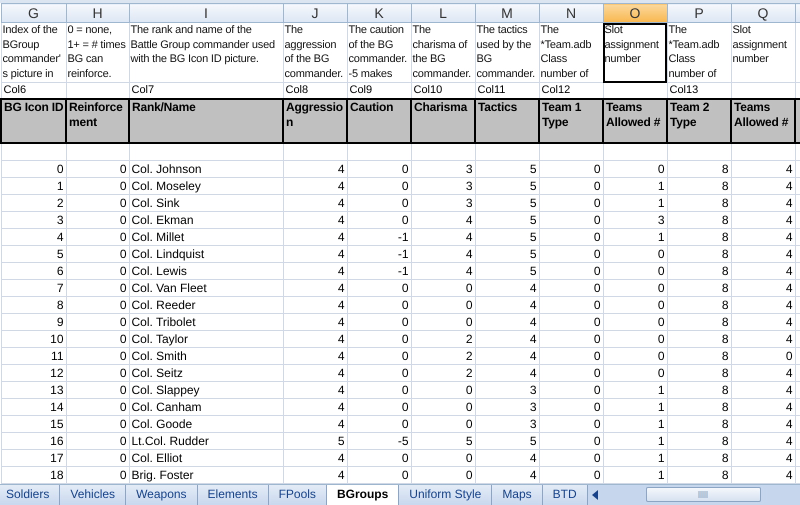 This screenshot has height=505, width=800. What do you see at coordinates (168, 253) in the screenshot?
I see `table-cell: Col. Lindquist` at bounding box center [168, 253].